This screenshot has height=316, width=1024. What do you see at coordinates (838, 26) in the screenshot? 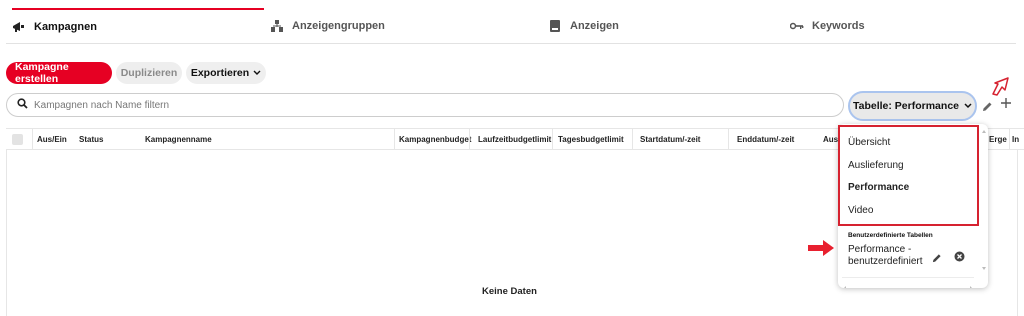
I see `tab-label: Keywords` at bounding box center [838, 26].